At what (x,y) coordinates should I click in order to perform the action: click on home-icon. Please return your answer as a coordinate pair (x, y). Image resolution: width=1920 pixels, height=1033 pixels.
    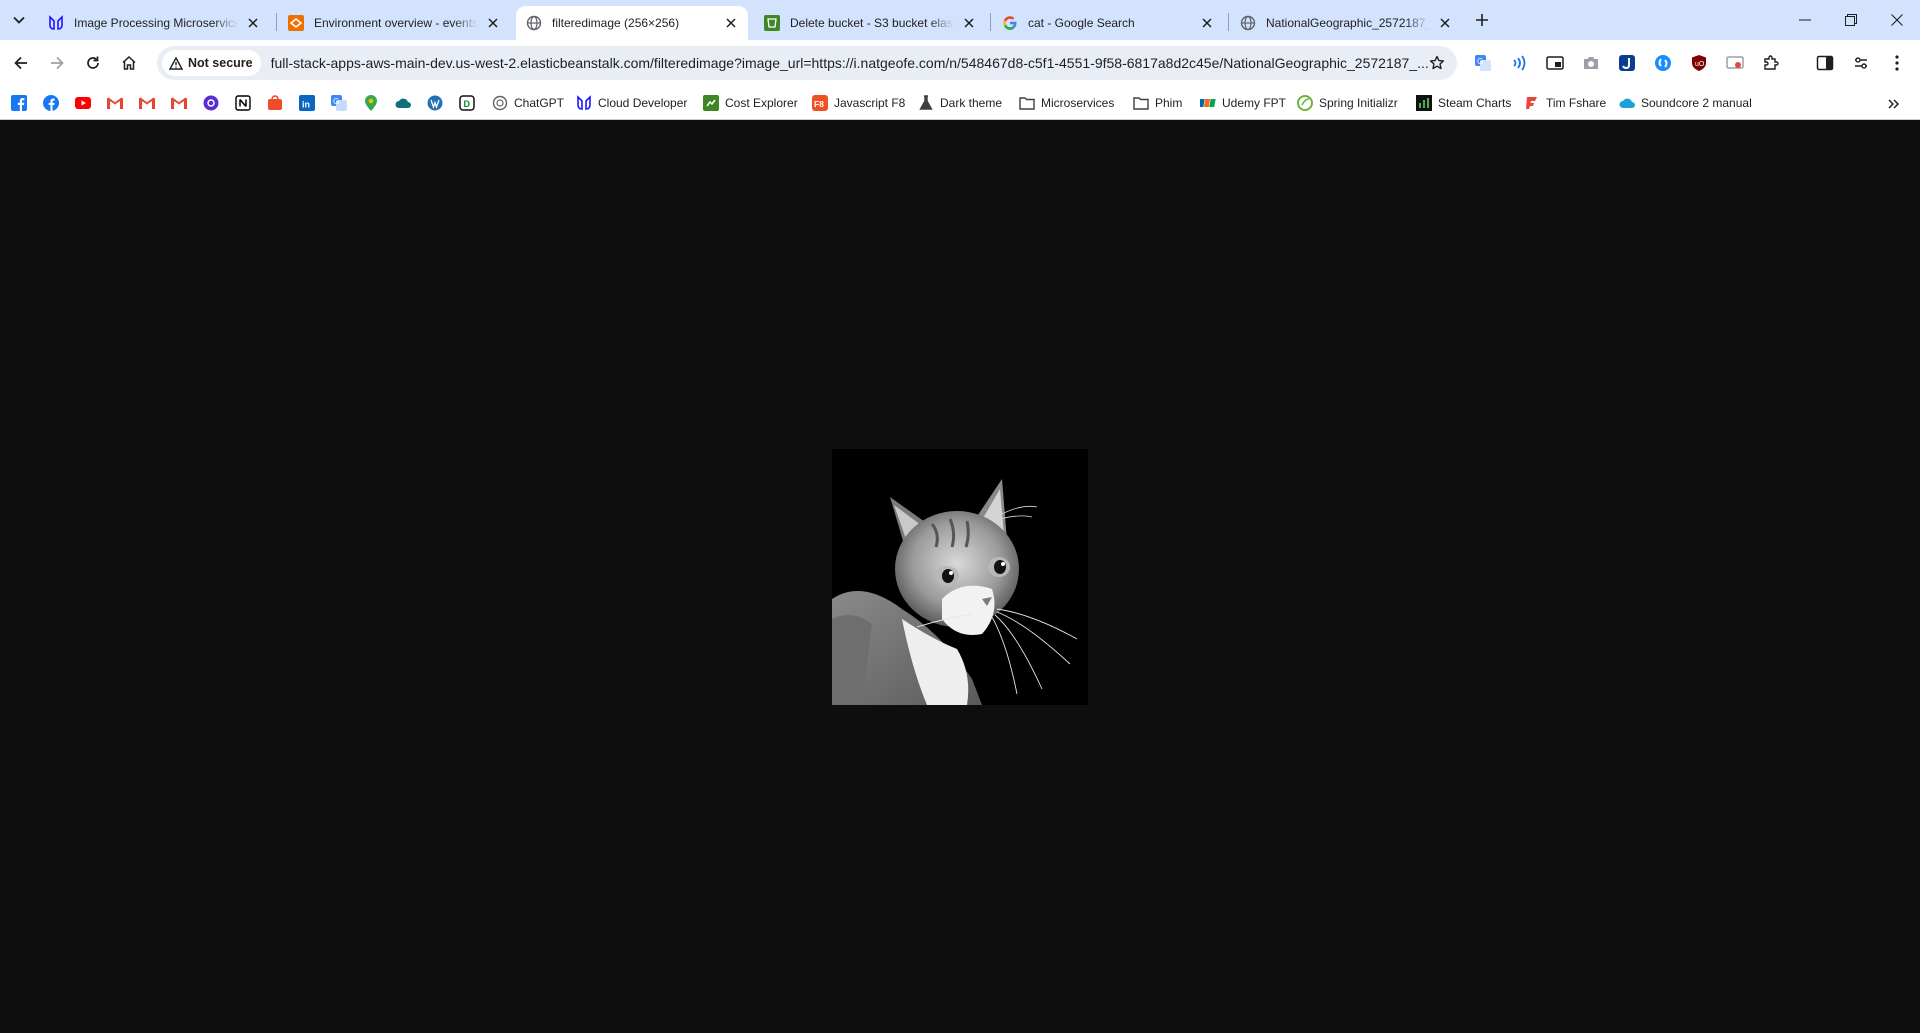
    Looking at the image, I should click on (129, 62).